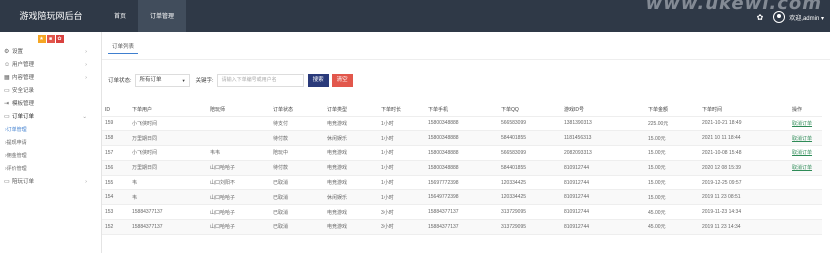  I want to click on col-header: 游戏ID号, so click(603, 110).